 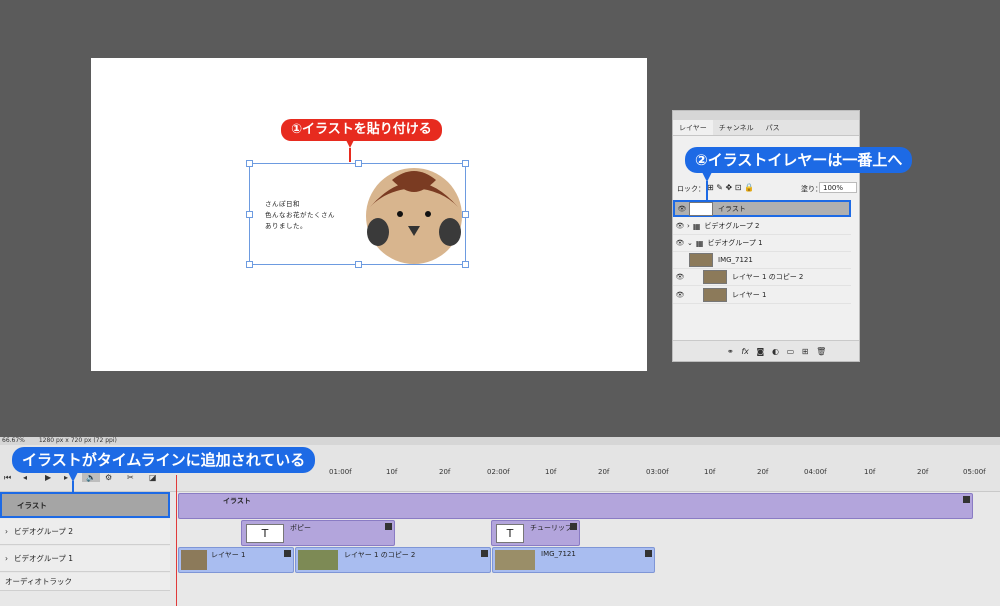 I want to click on document-size: 1280 px x 720 px (72 ppi), so click(x=77, y=440).